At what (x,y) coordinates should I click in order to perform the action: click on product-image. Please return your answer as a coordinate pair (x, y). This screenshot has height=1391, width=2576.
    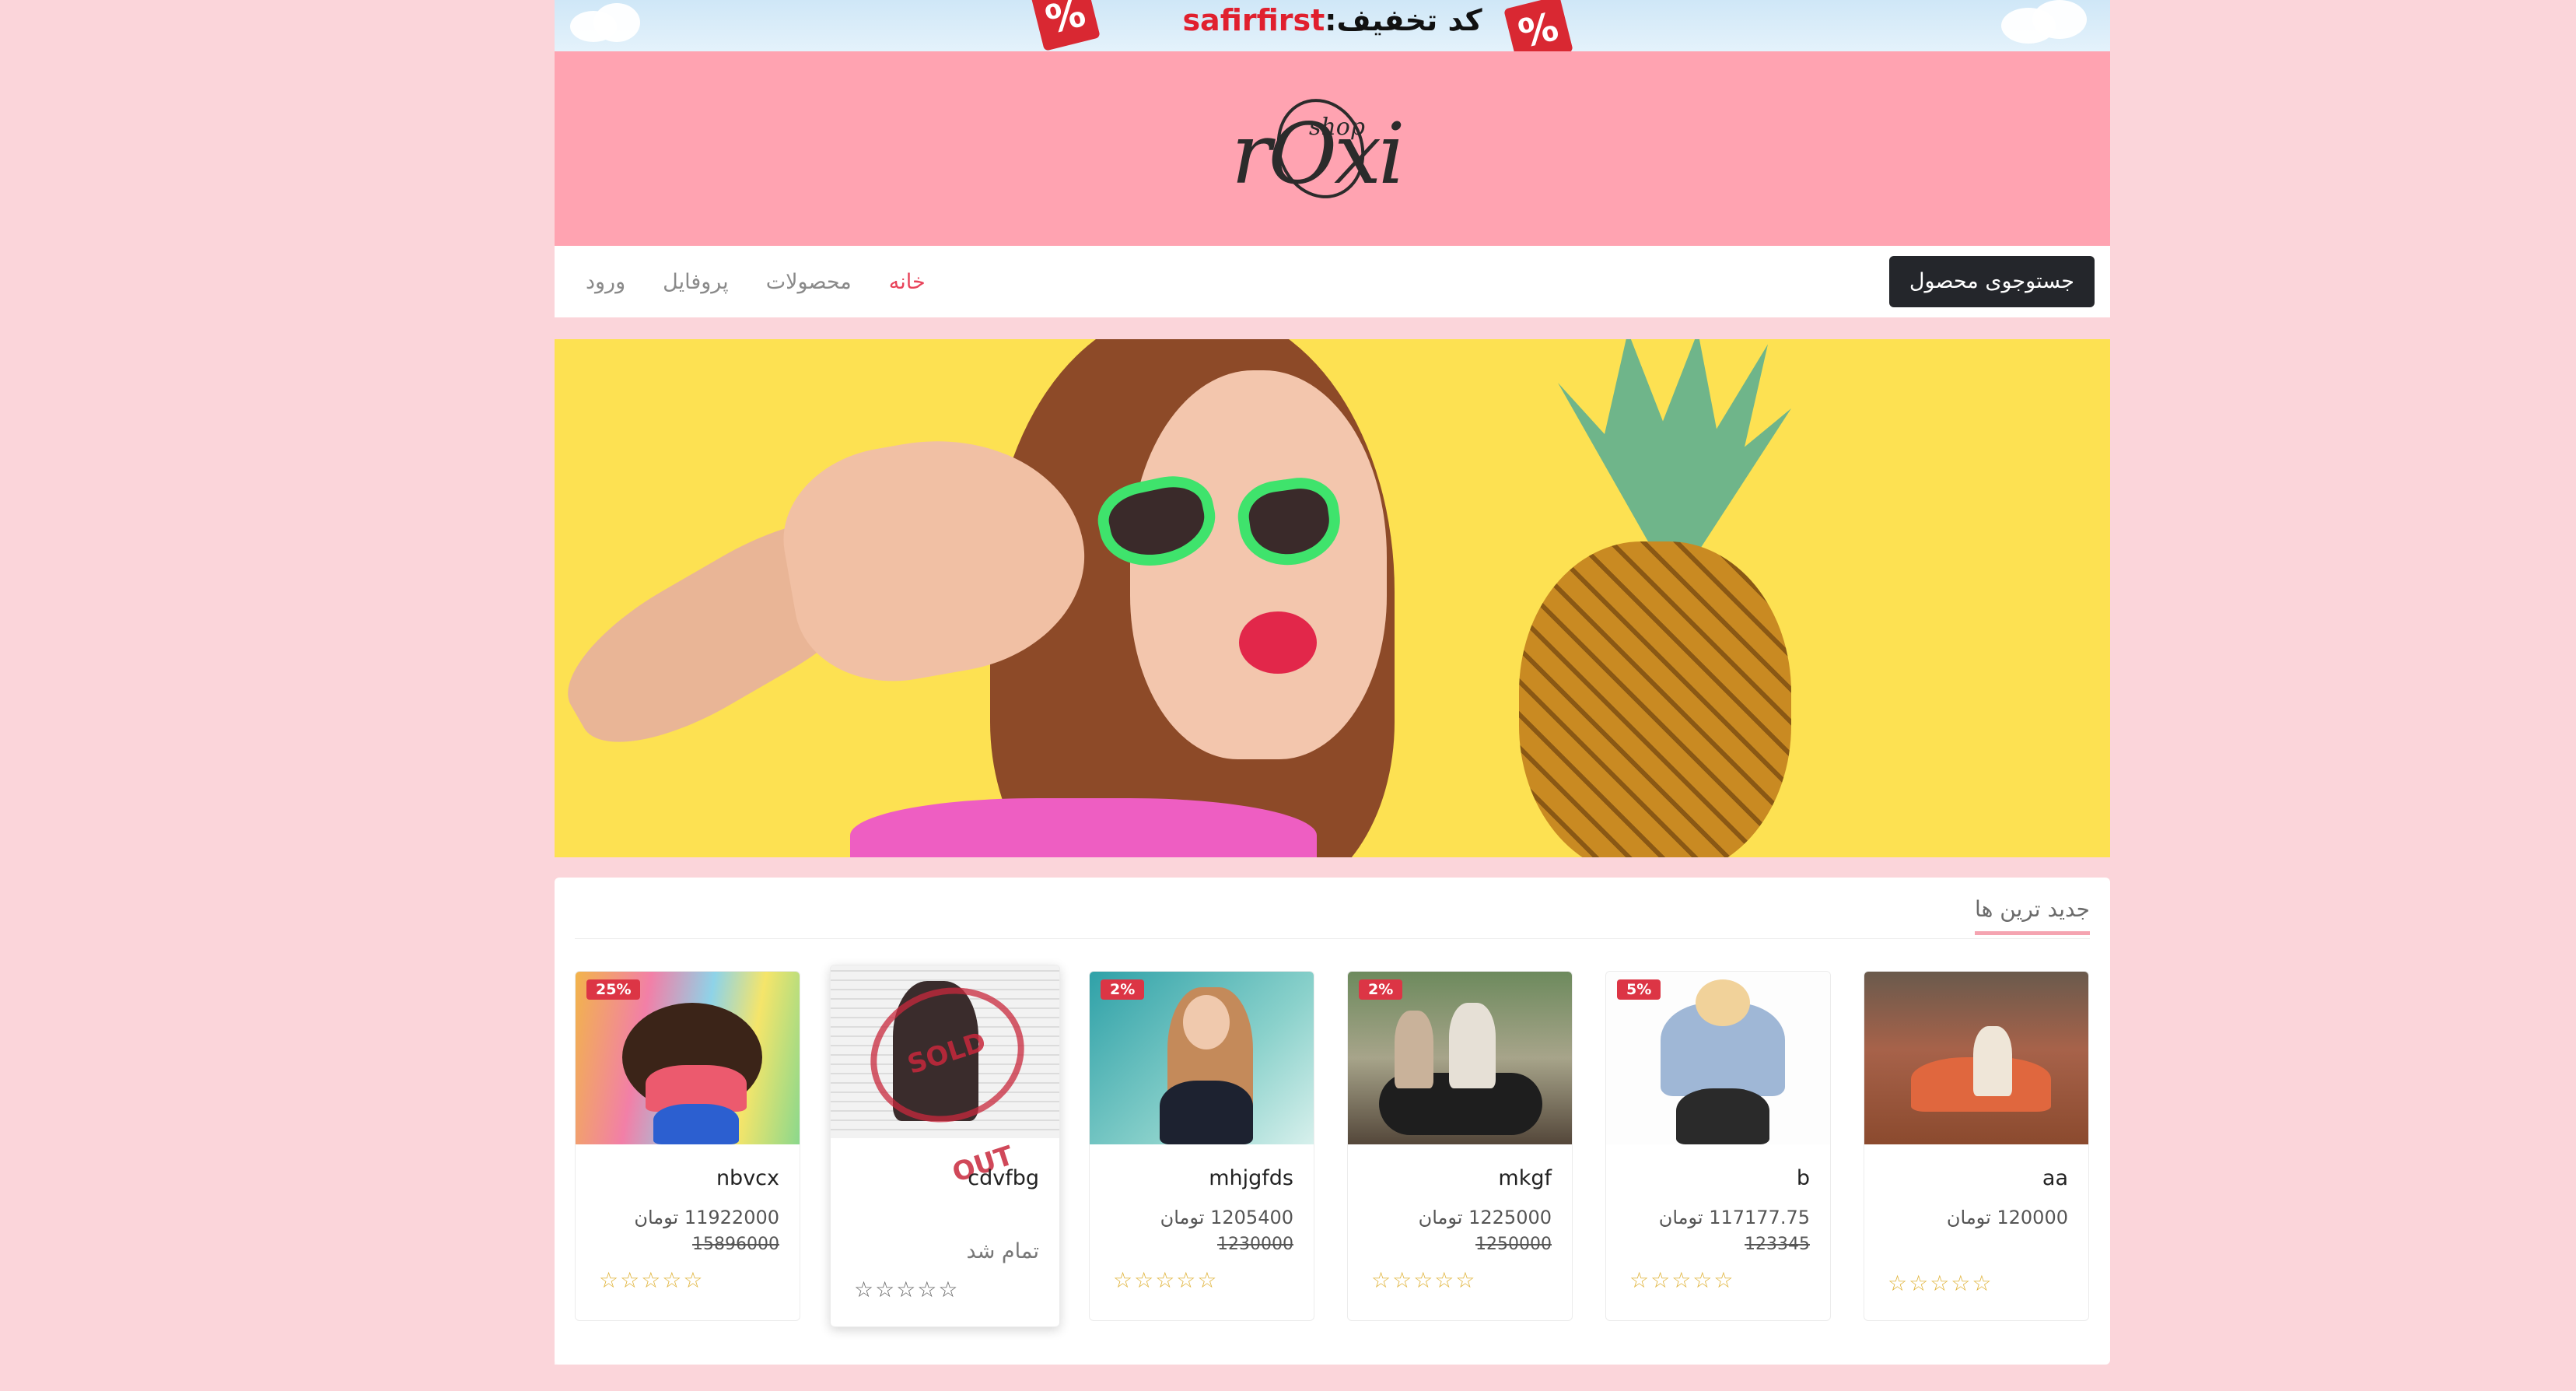
    Looking at the image, I should click on (1976, 1058).